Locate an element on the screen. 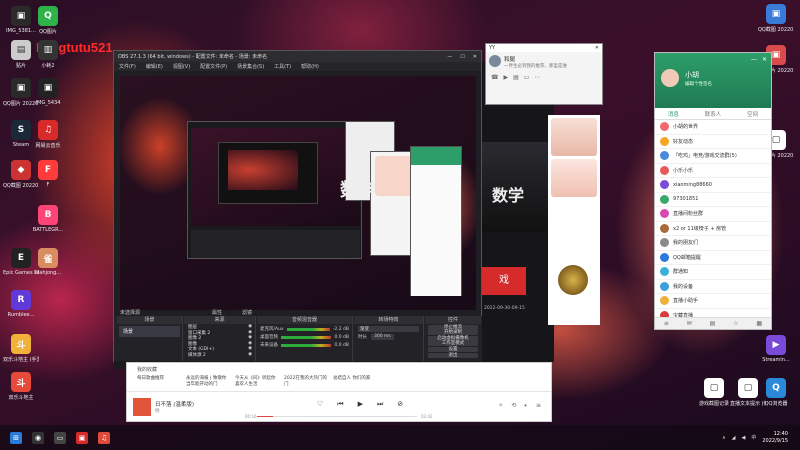  control-button: 退出 is located at coordinates (453, 355).